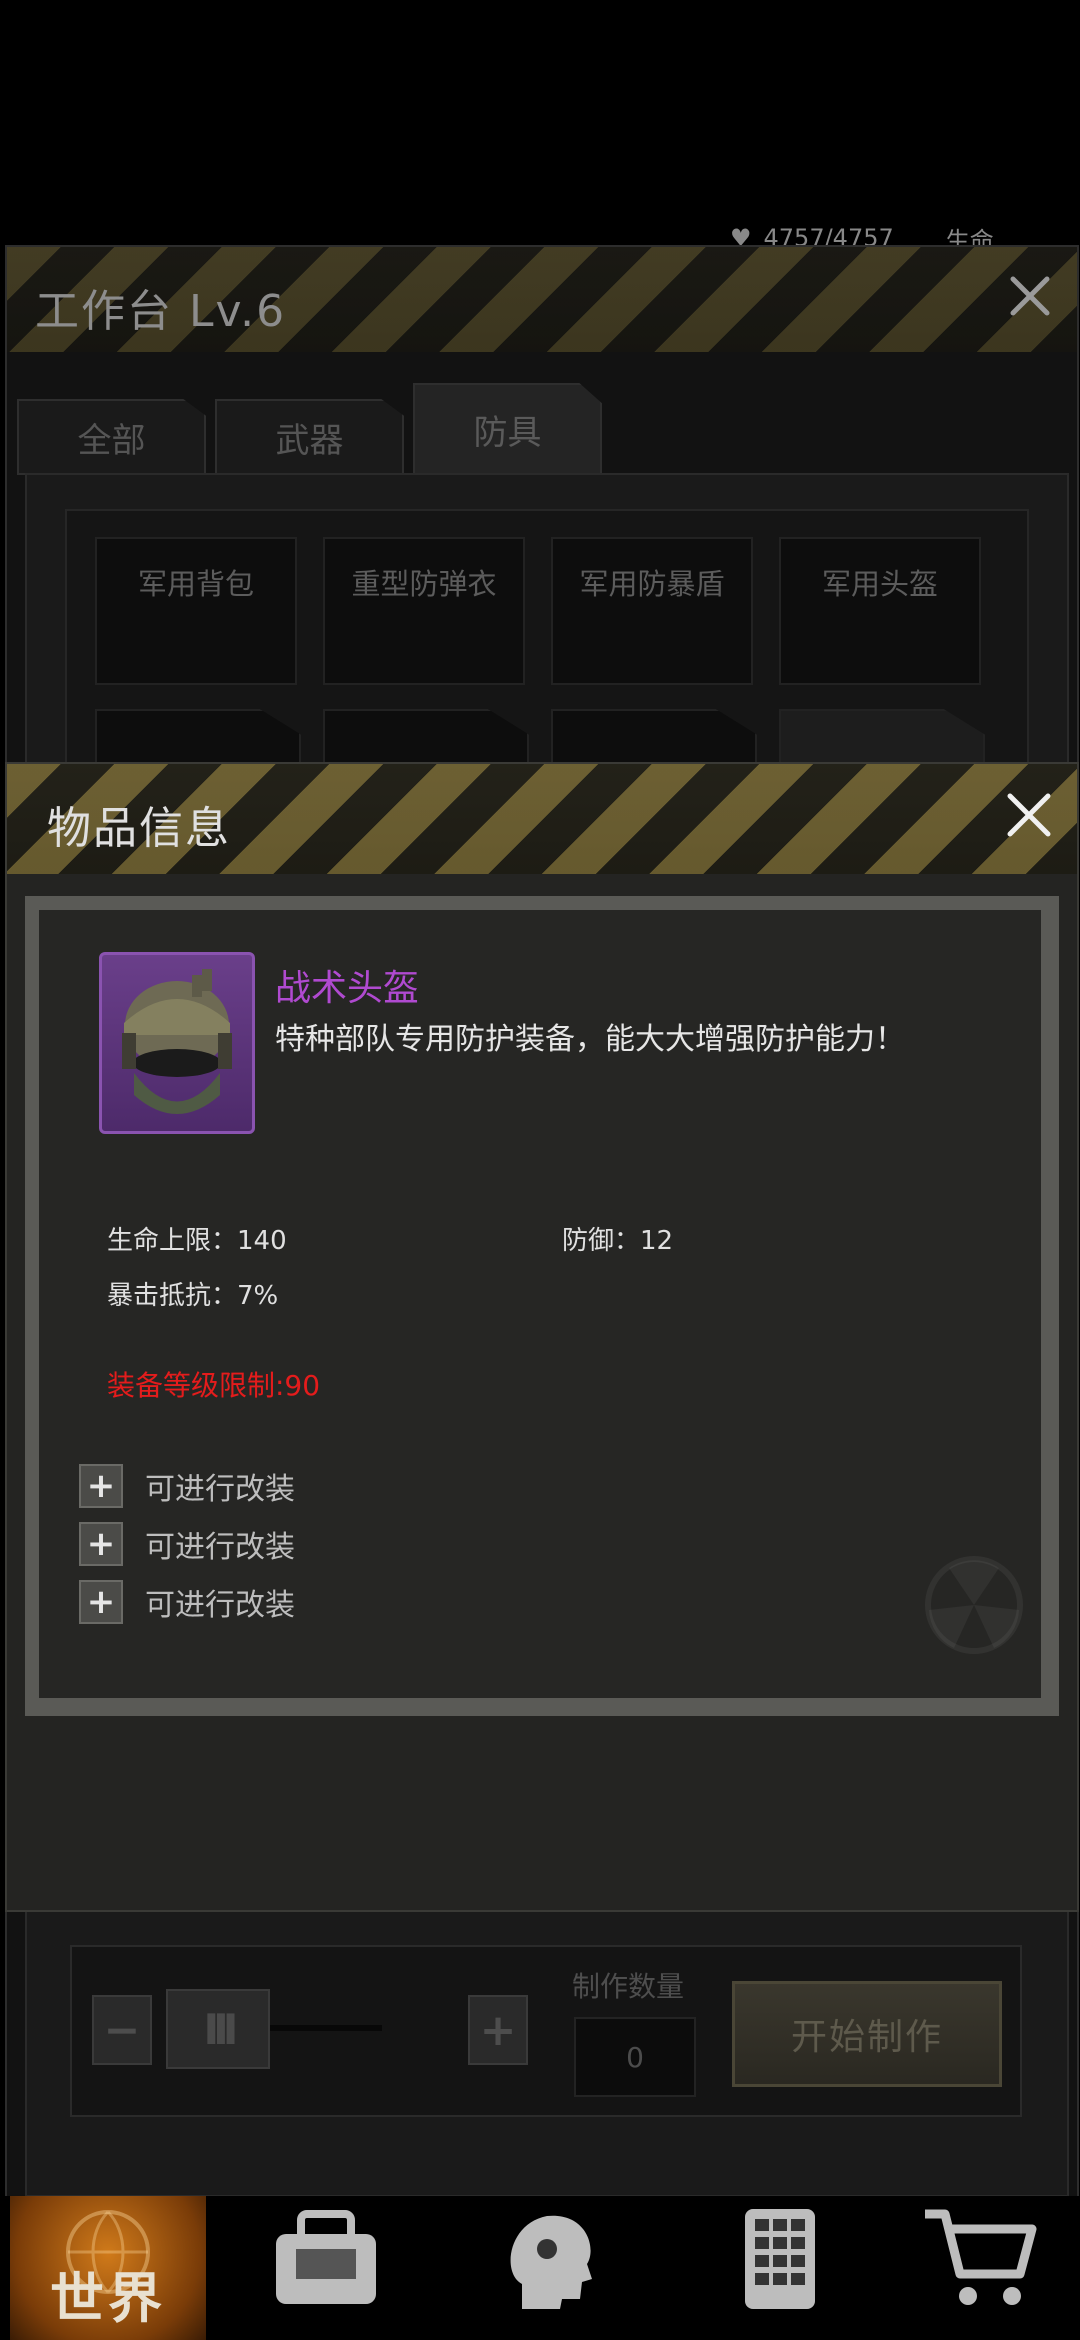 This screenshot has height=2340, width=1080. Describe the element at coordinates (424, 611) in the screenshot. I see `recipe-slot: 重型防弹衣` at that location.